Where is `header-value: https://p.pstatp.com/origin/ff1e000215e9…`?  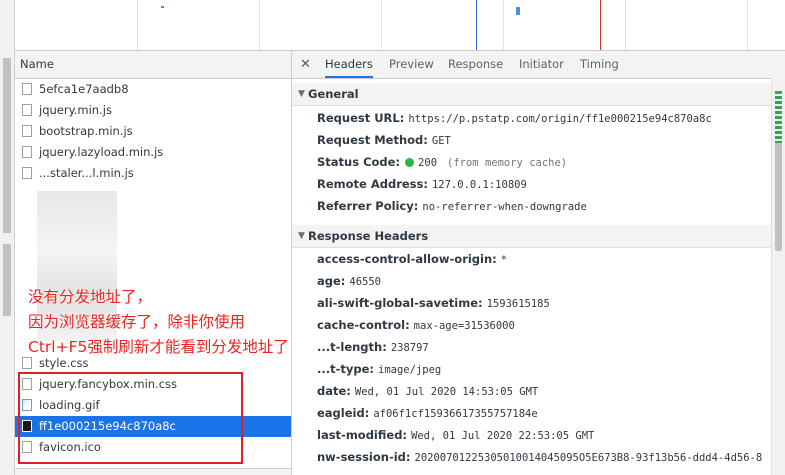
header-value: https://p.pstatp.com/origin/ff1e000215e9… is located at coordinates (560, 119).